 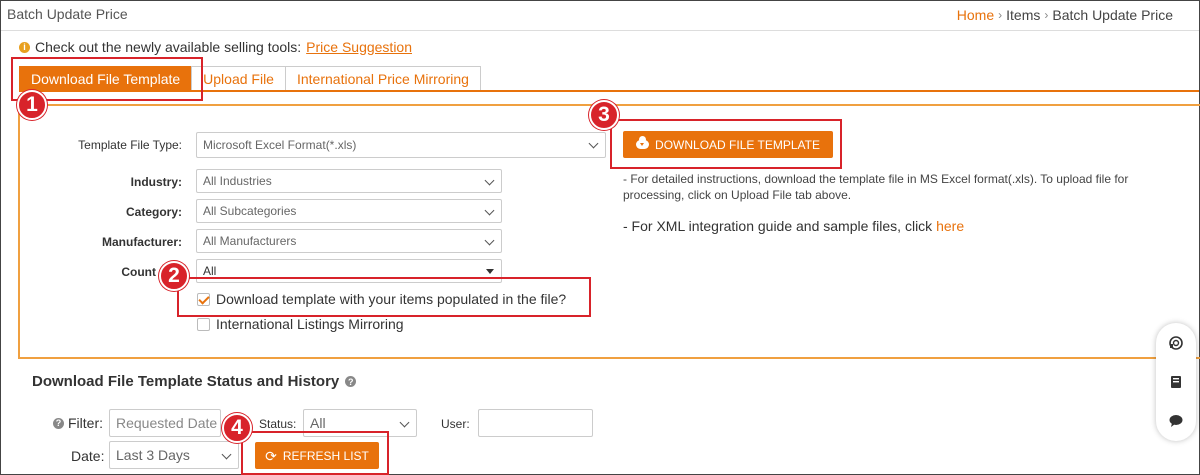 I want to click on date-value: Last 3 Days, so click(x=153, y=455).